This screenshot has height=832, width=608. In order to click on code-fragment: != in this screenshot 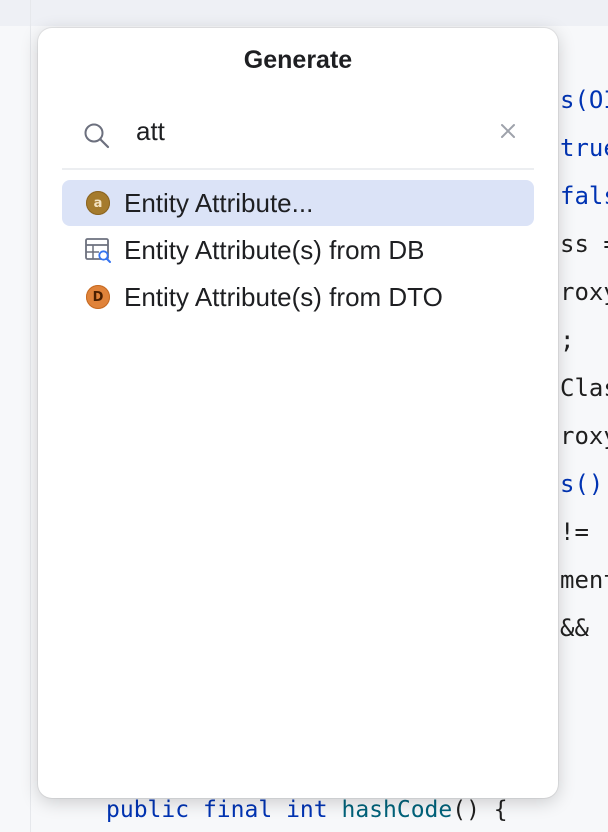, I will do `click(574, 532)`.